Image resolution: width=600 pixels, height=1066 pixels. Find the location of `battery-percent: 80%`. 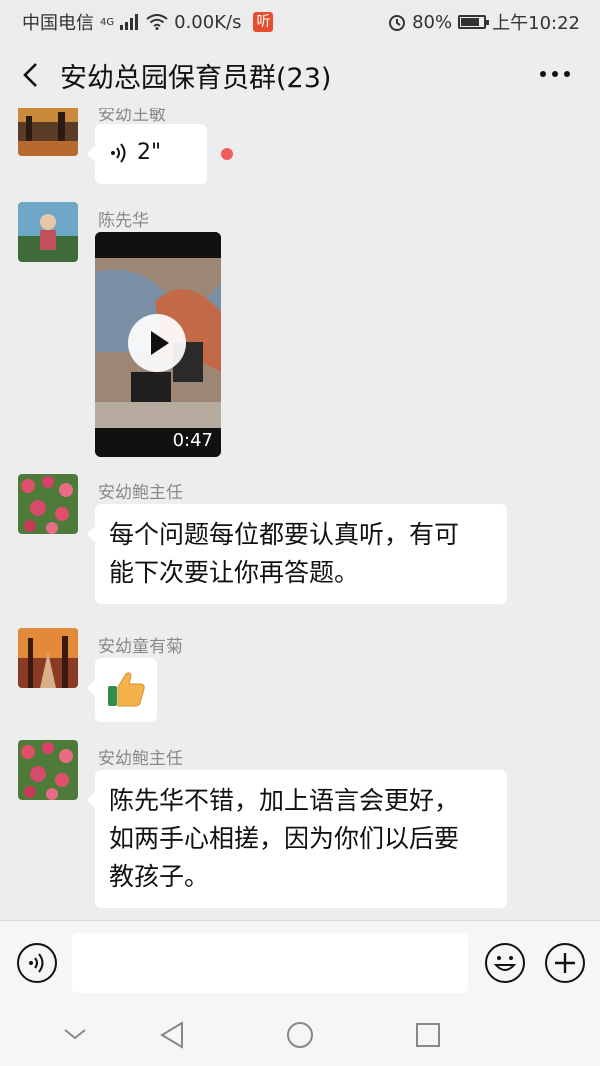

battery-percent: 80% is located at coordinates (432, 22).